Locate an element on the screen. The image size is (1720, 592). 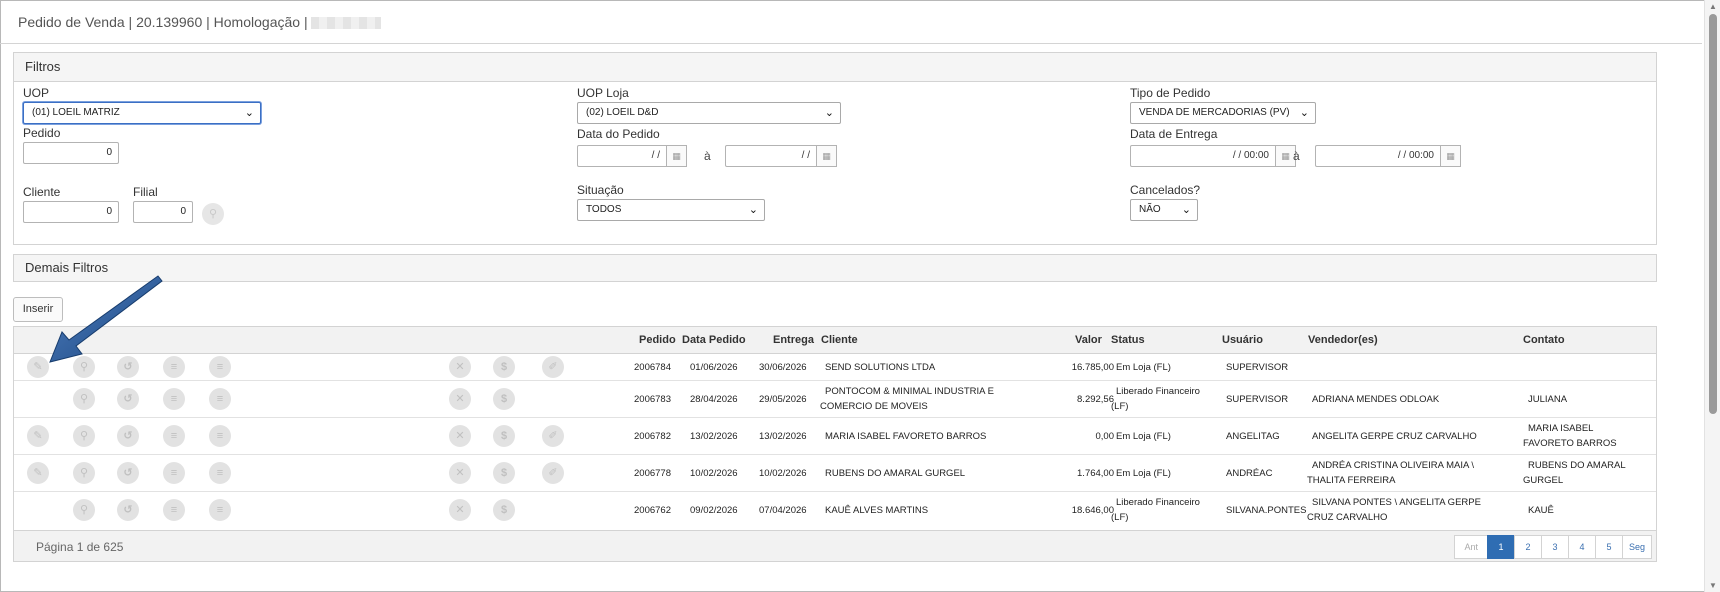
search-cliente-button: ⚲ is located at coordinates (213, 214).